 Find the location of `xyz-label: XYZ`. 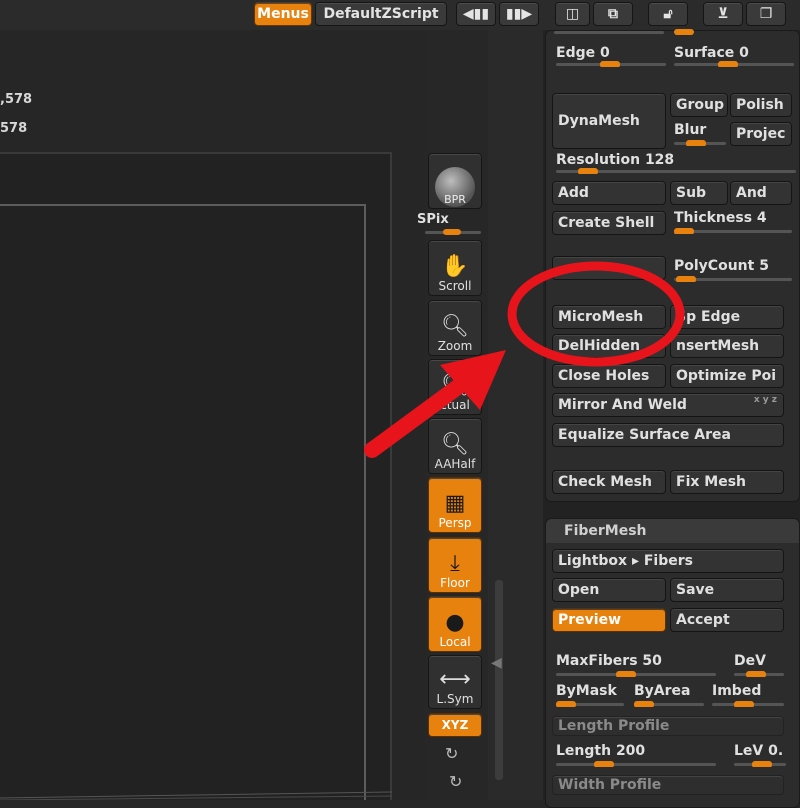

xyz-label: XYZ is located at coordinates (455, 725).